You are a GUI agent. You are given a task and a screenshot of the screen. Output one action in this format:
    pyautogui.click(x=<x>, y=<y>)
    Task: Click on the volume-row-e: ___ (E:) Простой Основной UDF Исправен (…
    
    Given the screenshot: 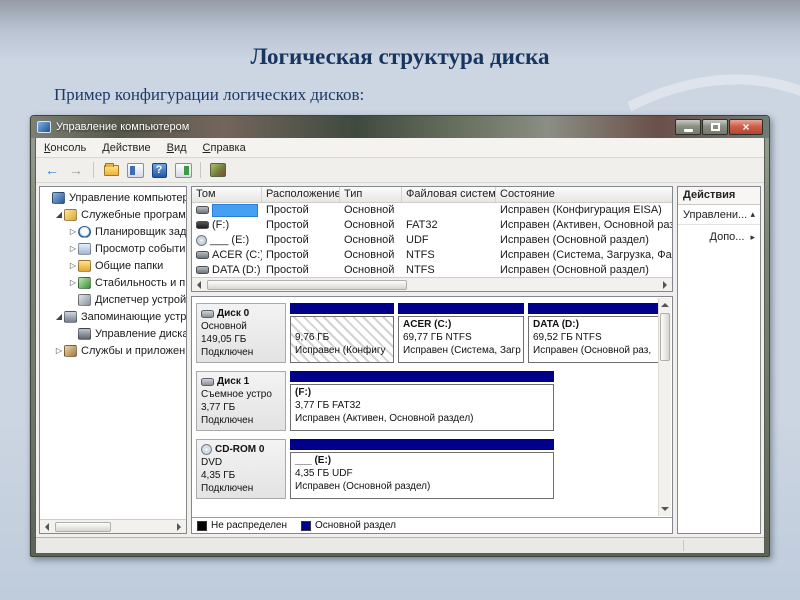 What is the action you would take?
    pyautogui.click(x=432, y=240)
    